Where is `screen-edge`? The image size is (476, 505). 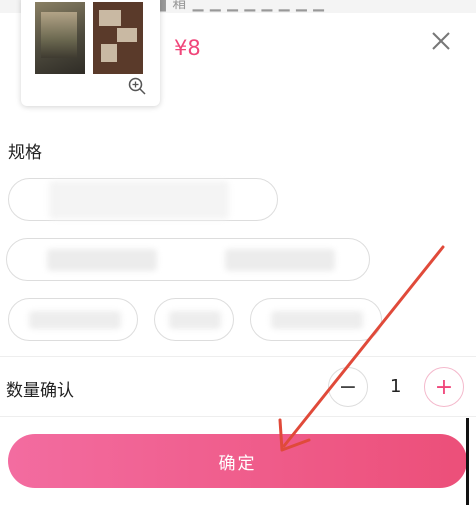
screen-edge is located at coordinates (467, 461).